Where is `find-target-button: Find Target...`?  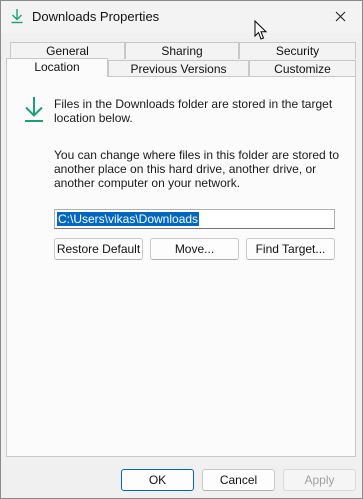 find-target-button: Find Target... is located at coordinates (290, 249).